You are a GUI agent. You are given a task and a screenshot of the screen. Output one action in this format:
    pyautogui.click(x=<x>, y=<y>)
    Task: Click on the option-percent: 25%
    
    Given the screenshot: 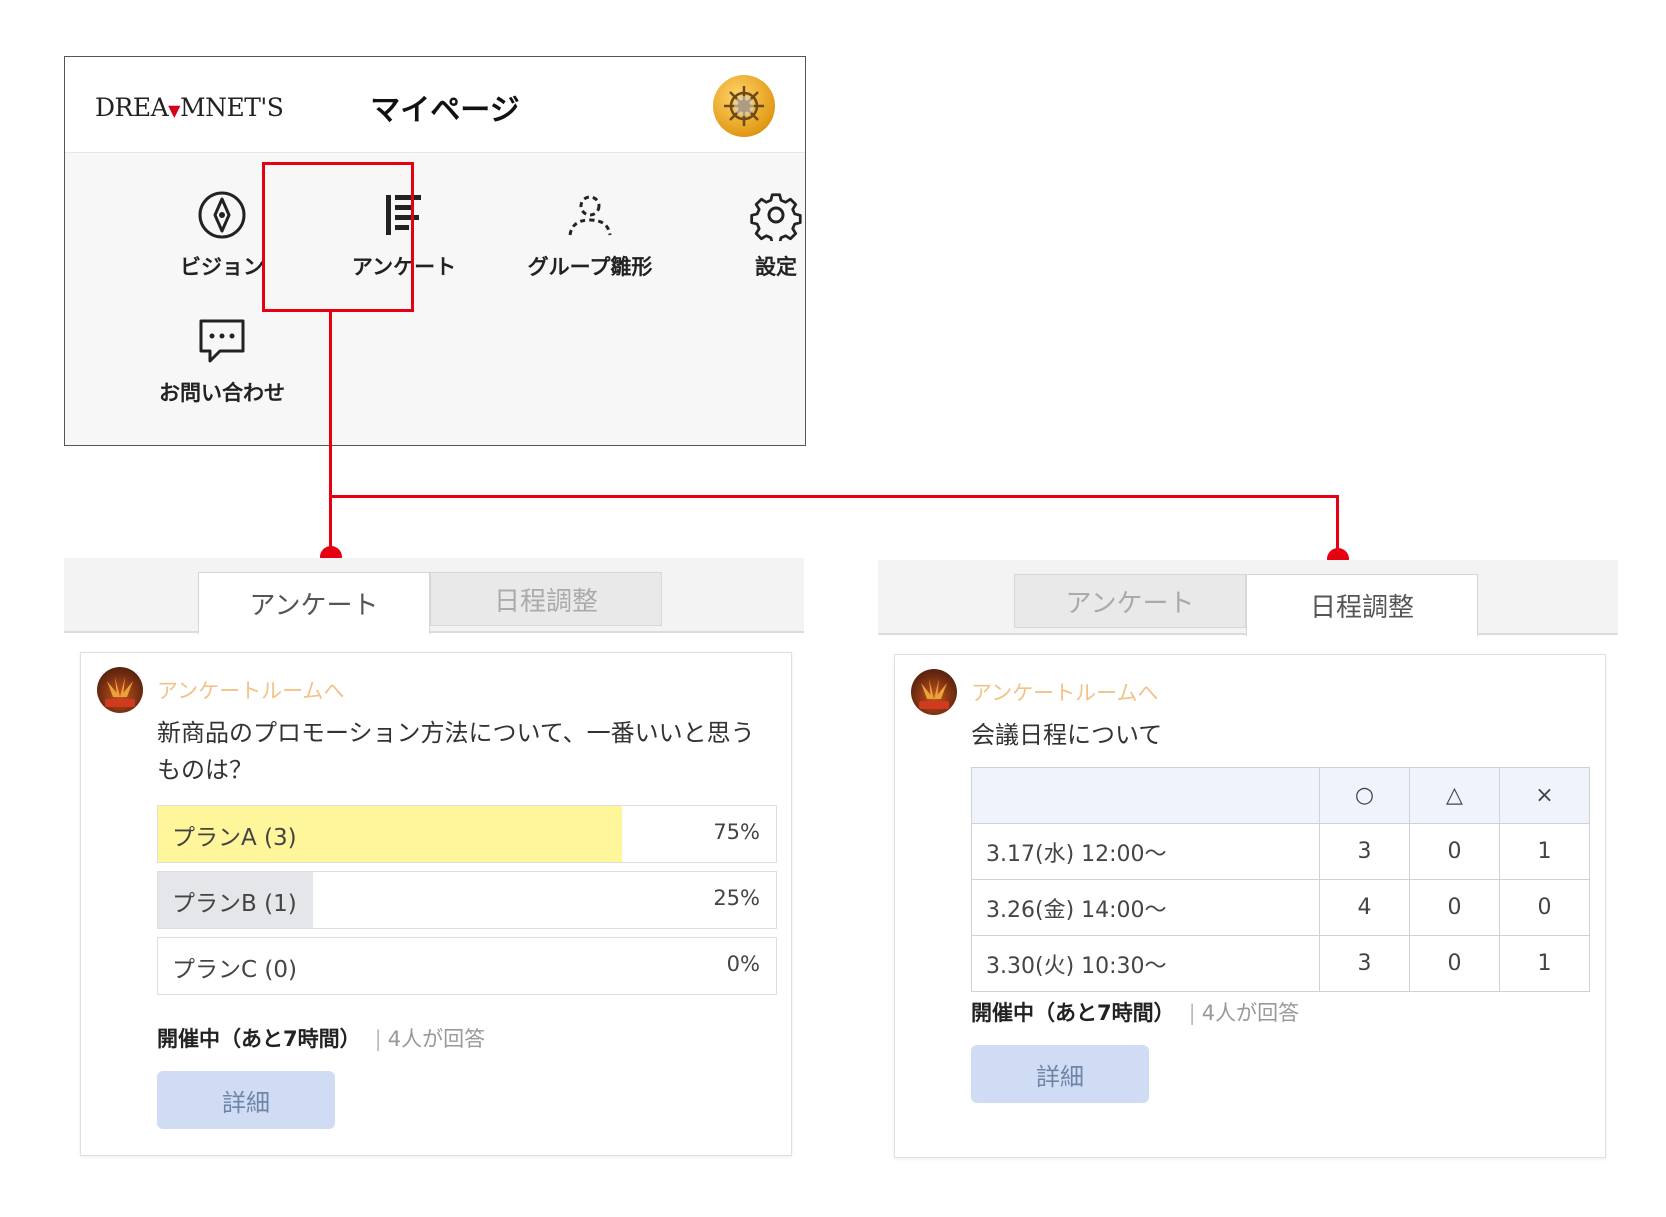 What is the action you would take?
    pyautogui.click(x=736, y=898)
    